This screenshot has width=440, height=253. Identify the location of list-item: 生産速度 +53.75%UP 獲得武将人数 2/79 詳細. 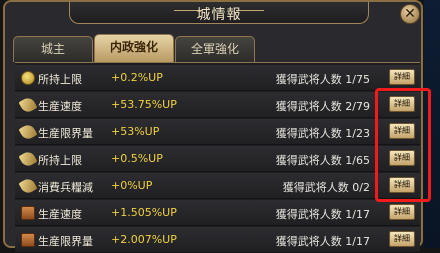
(217, 105).